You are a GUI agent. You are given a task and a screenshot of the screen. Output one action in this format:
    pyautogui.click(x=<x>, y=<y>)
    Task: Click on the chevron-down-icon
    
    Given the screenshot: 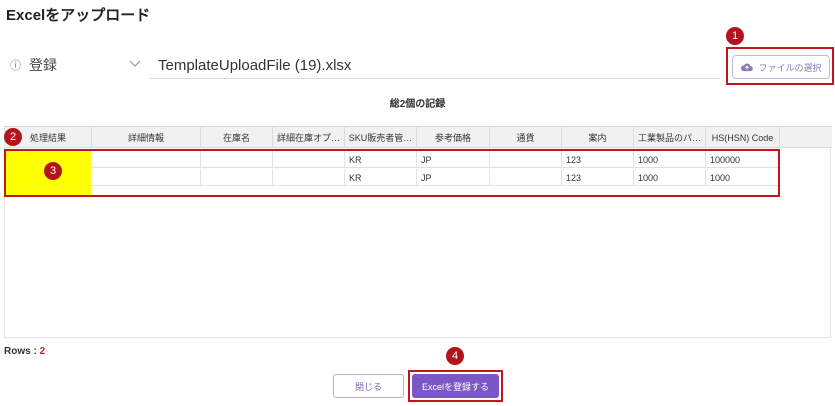 What is the action you would take?
    pyautogui.click(x=135, y=63)
    